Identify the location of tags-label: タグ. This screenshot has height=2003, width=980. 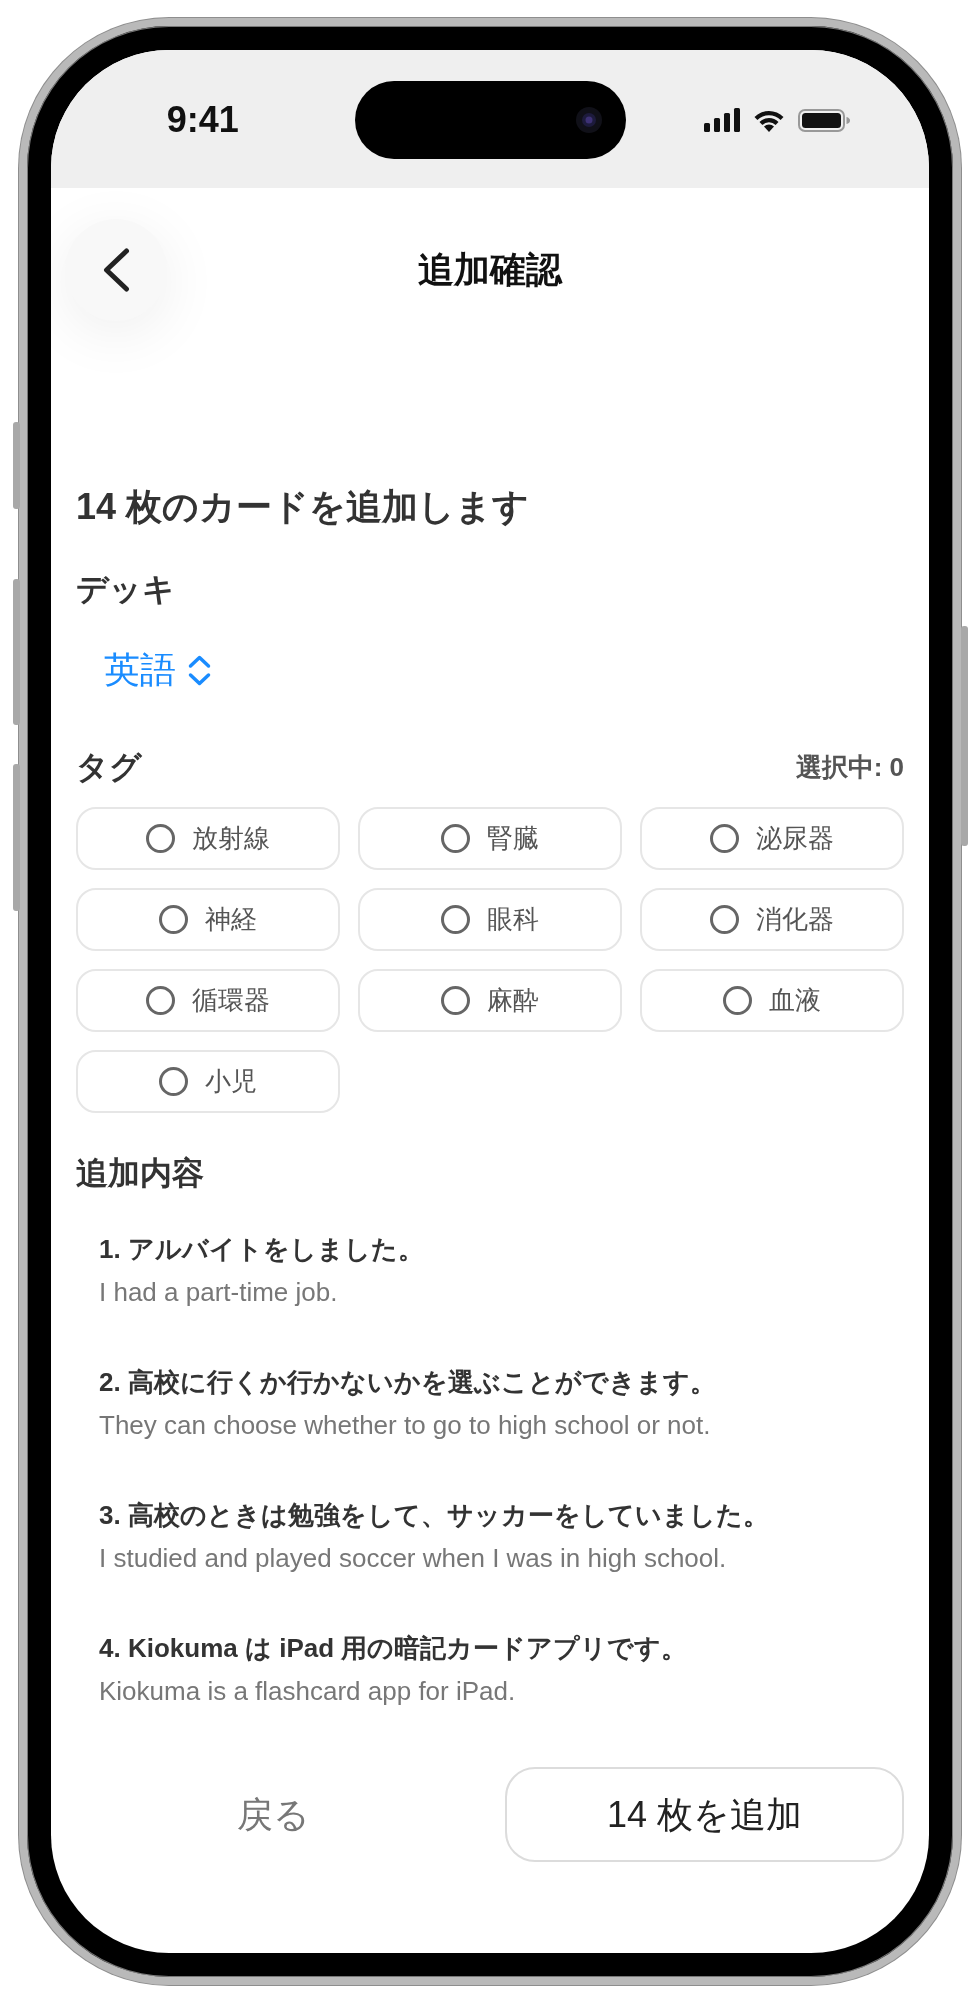
(109, 767).